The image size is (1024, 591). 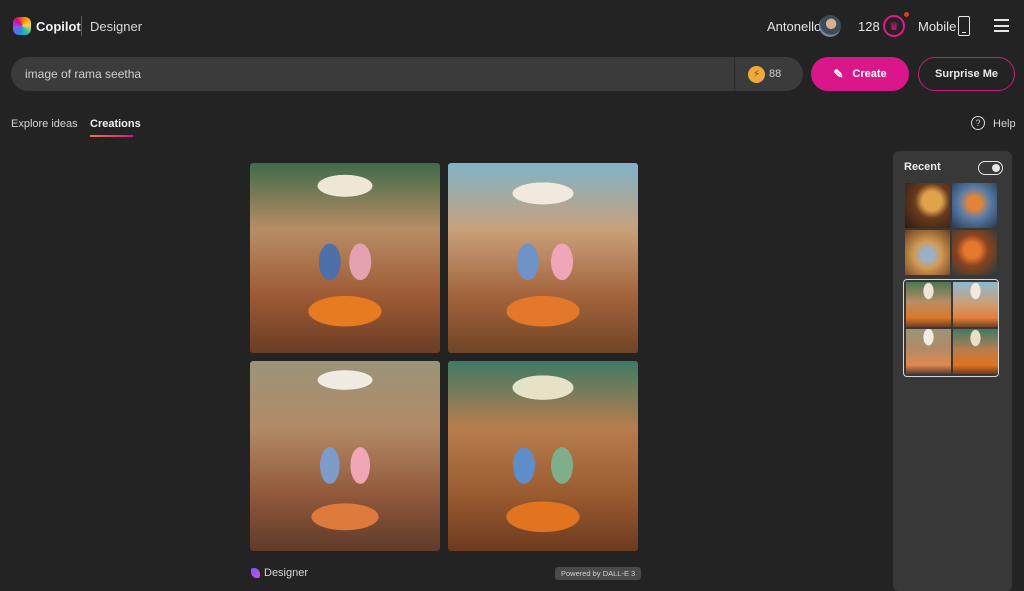 I want to click on avatar, so click(x=830, y=26).